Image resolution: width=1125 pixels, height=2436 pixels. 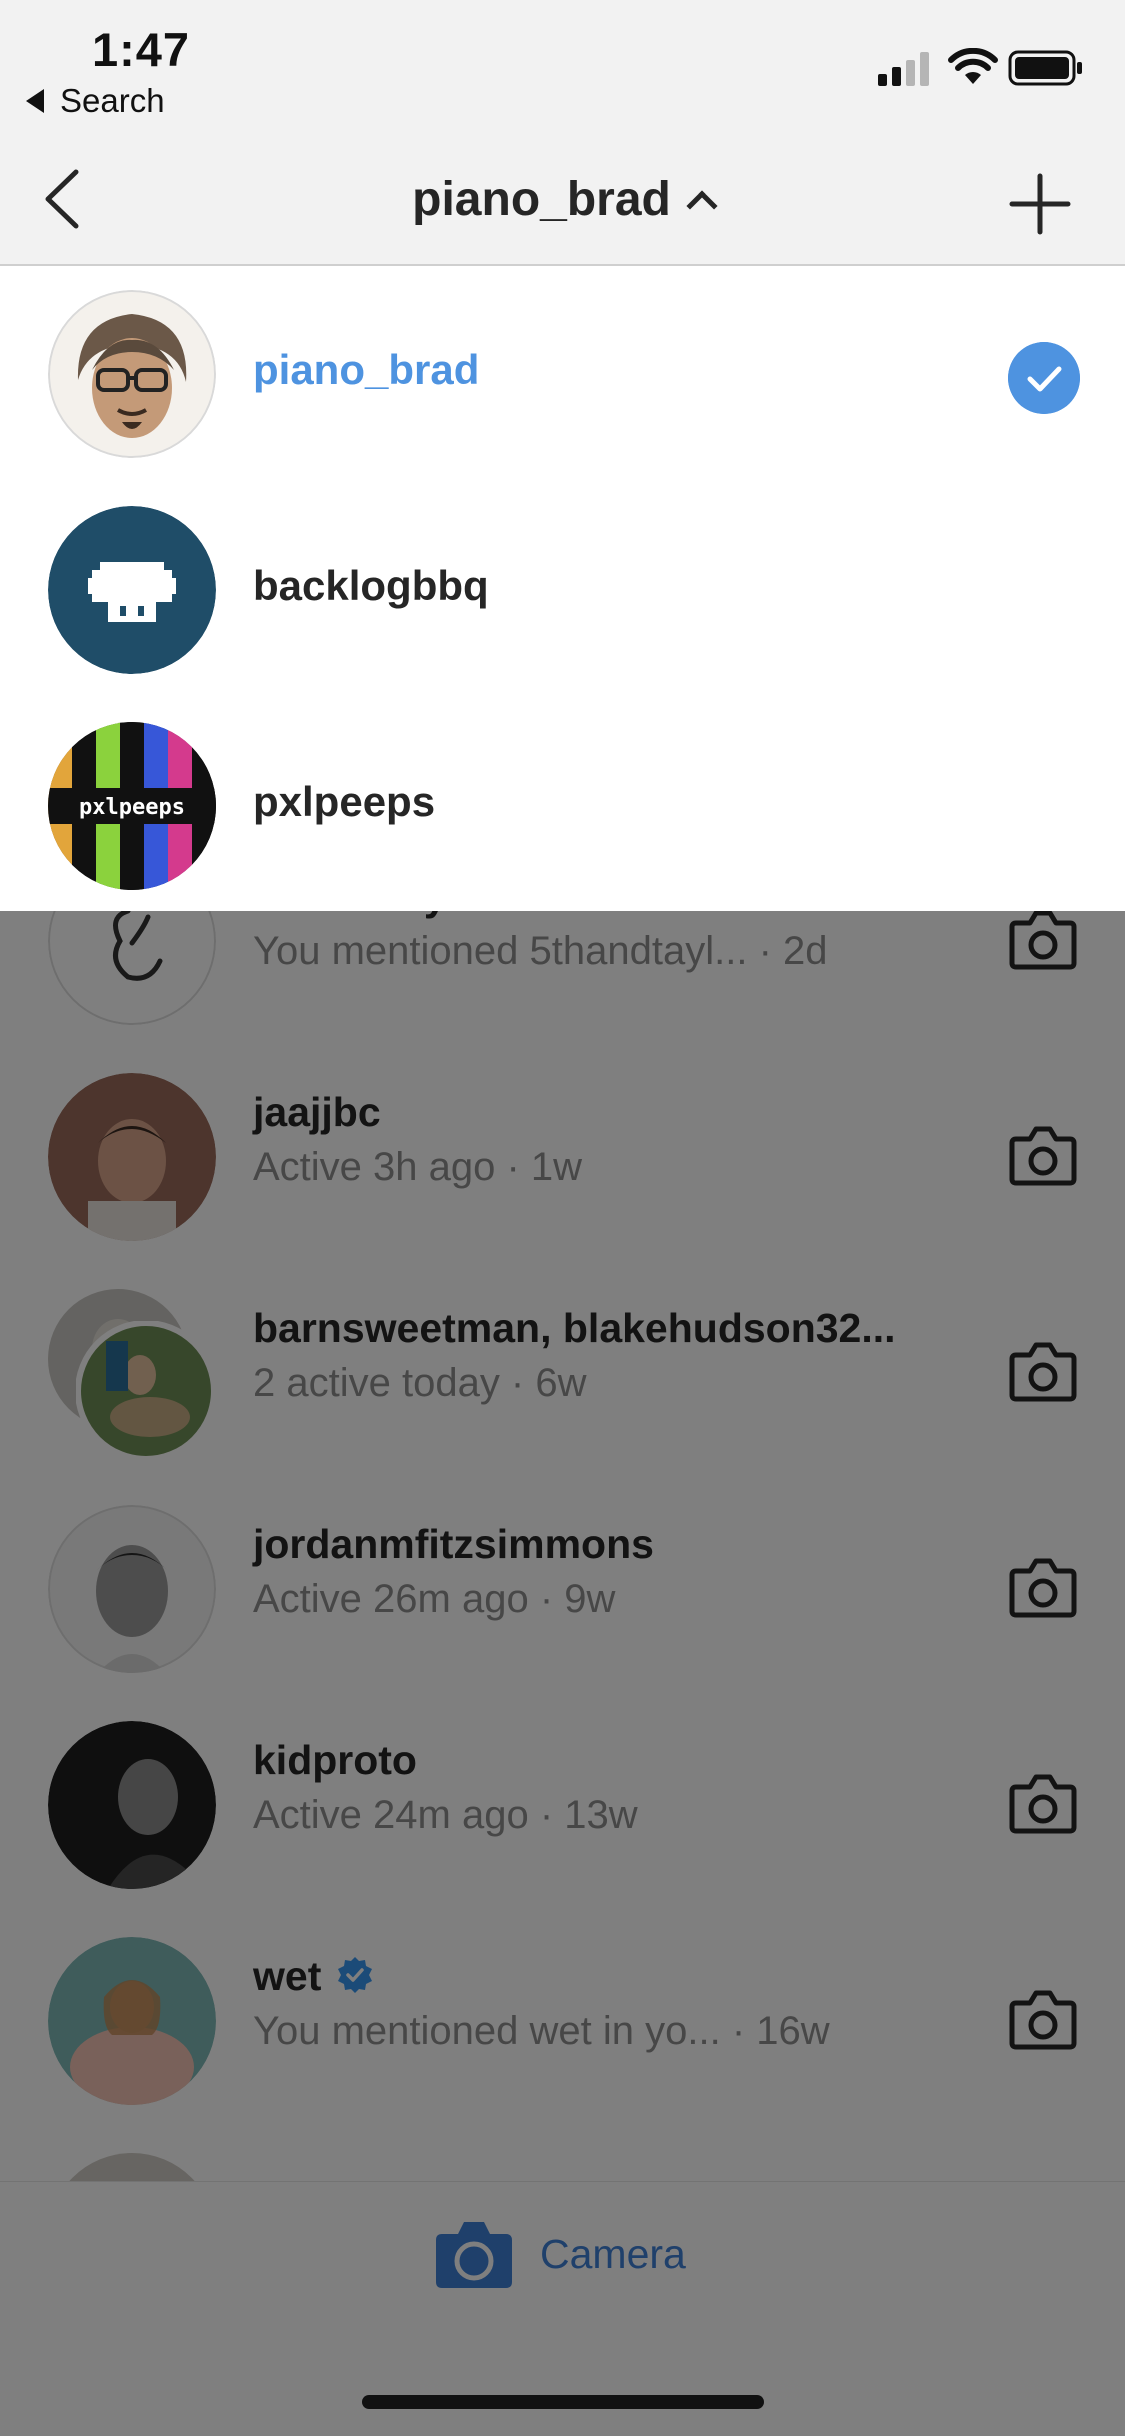 I want to click on nav-bar: piano_brad, so click(x=562, y=199).